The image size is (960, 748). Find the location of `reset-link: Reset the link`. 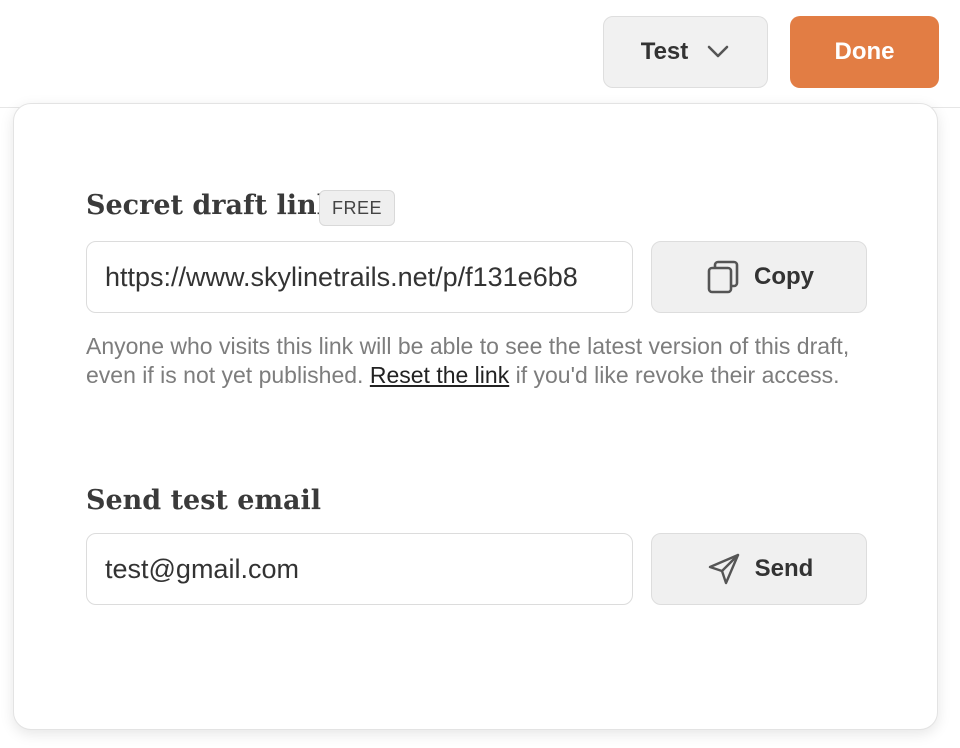

reset-link: Reset the link is located at coordinates (439, 375).